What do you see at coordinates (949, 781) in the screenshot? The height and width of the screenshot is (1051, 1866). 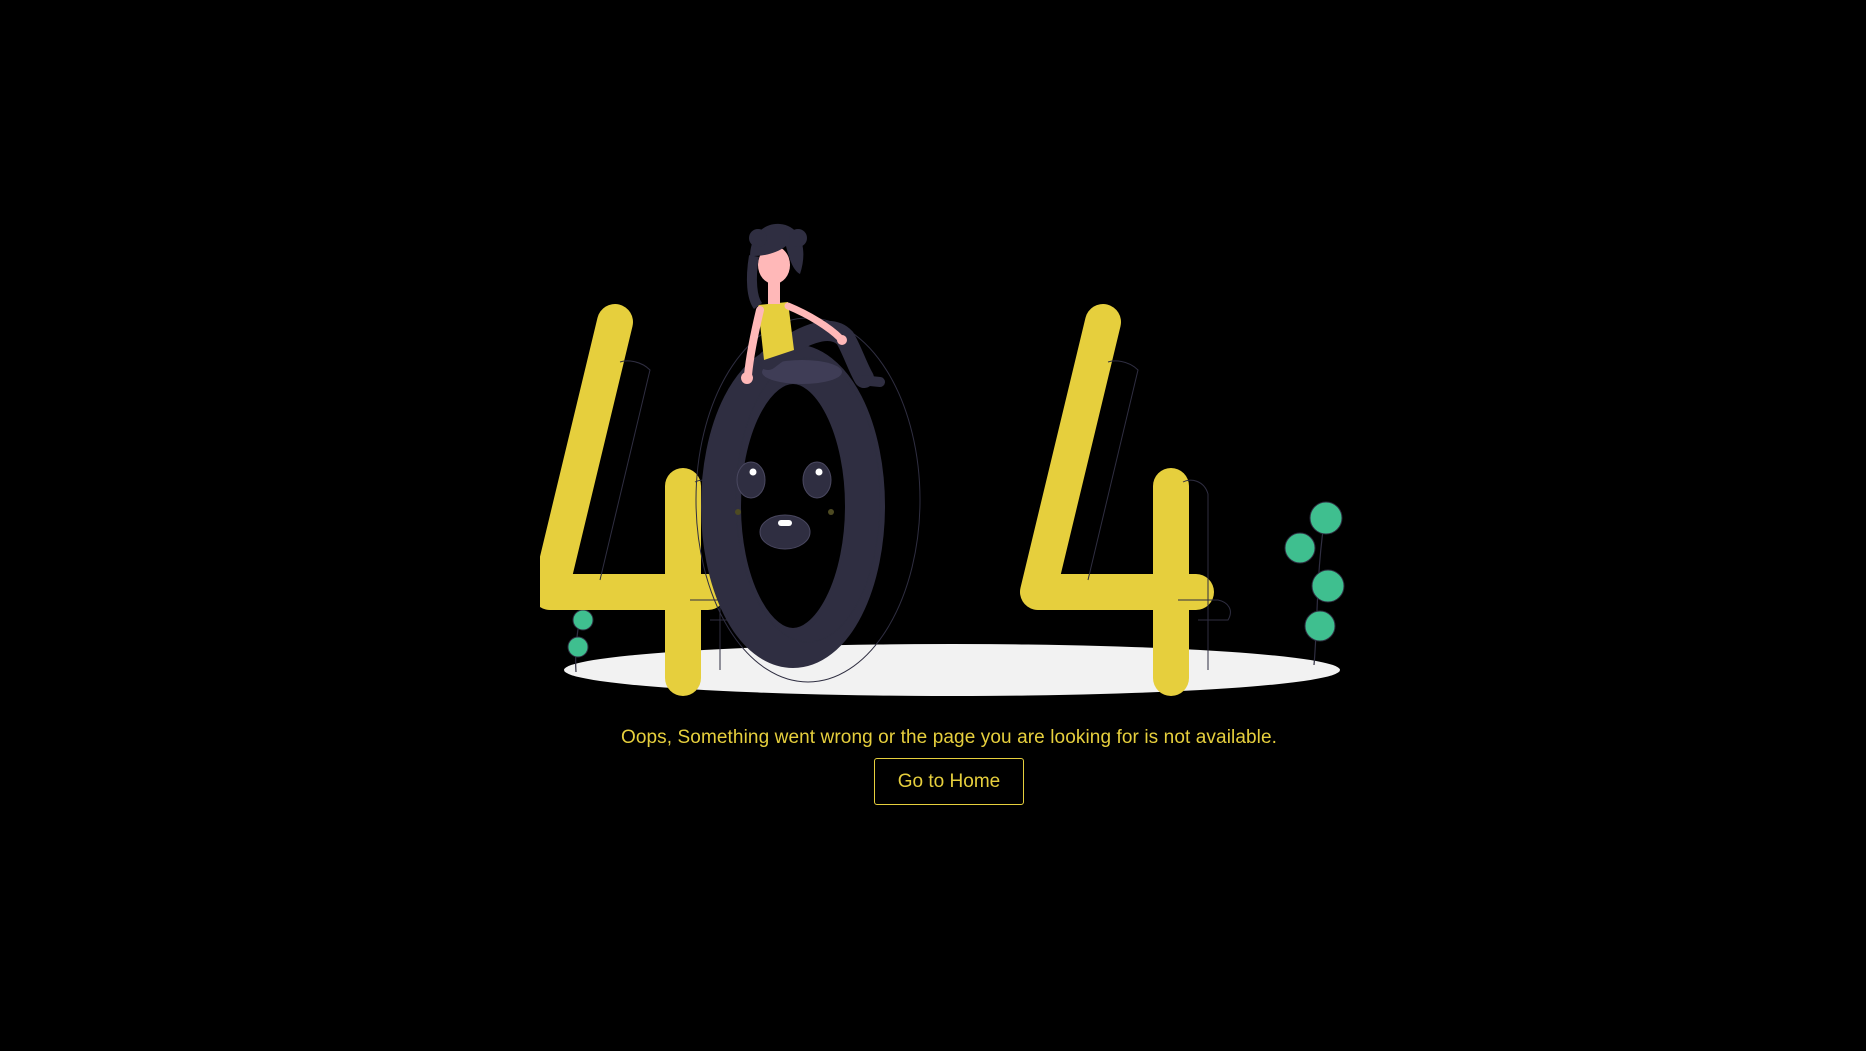 I see `go-to-home-button: Go to Home` at bounding box center [949, 781].